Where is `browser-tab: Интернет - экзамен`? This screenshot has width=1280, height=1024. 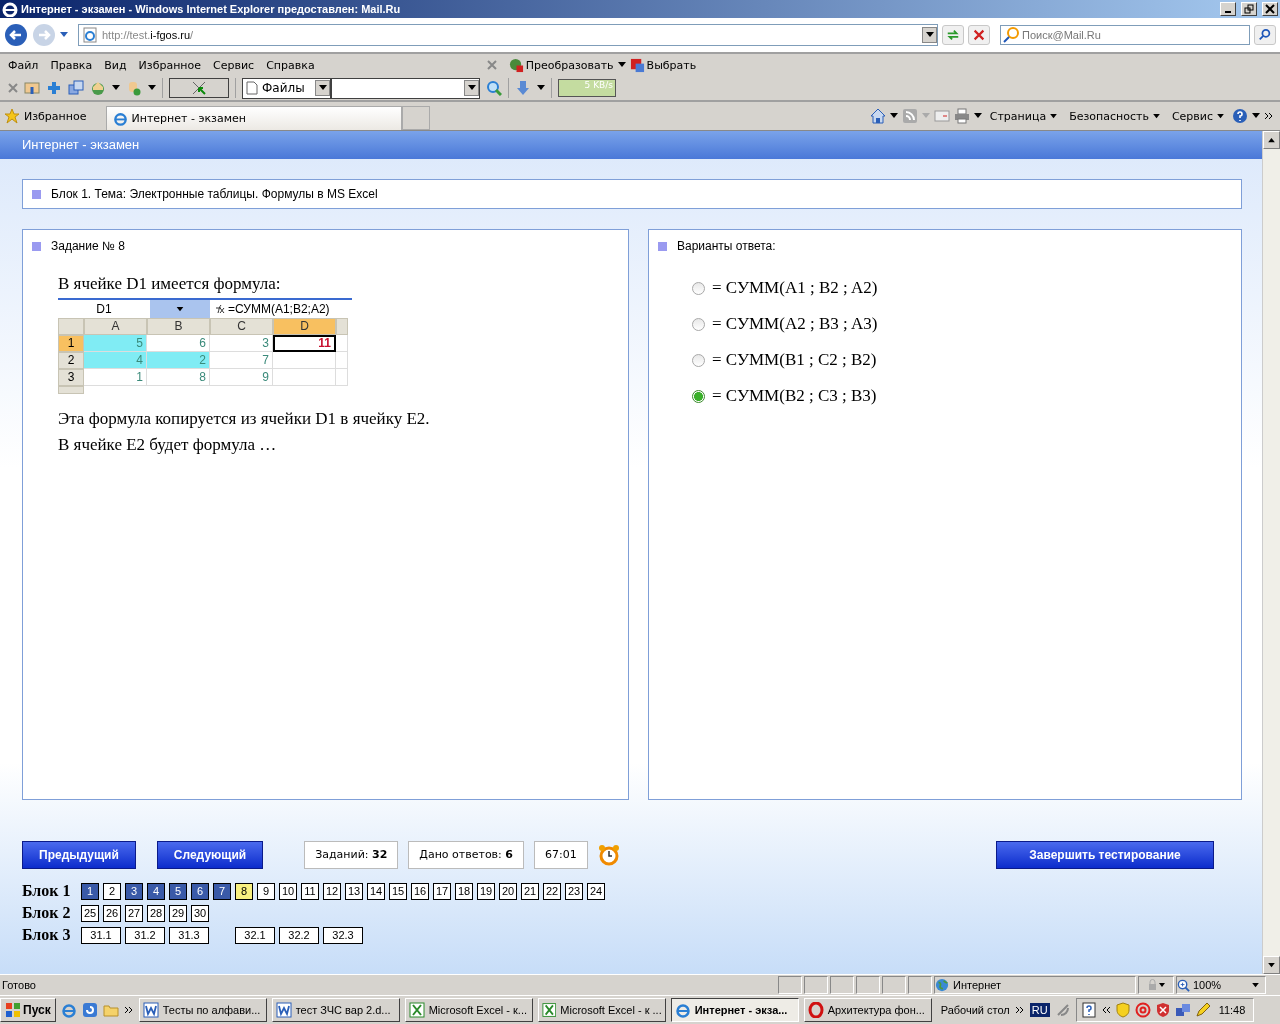 browser-tab: Интернет - экзамен is located at coordinates (254, 118).